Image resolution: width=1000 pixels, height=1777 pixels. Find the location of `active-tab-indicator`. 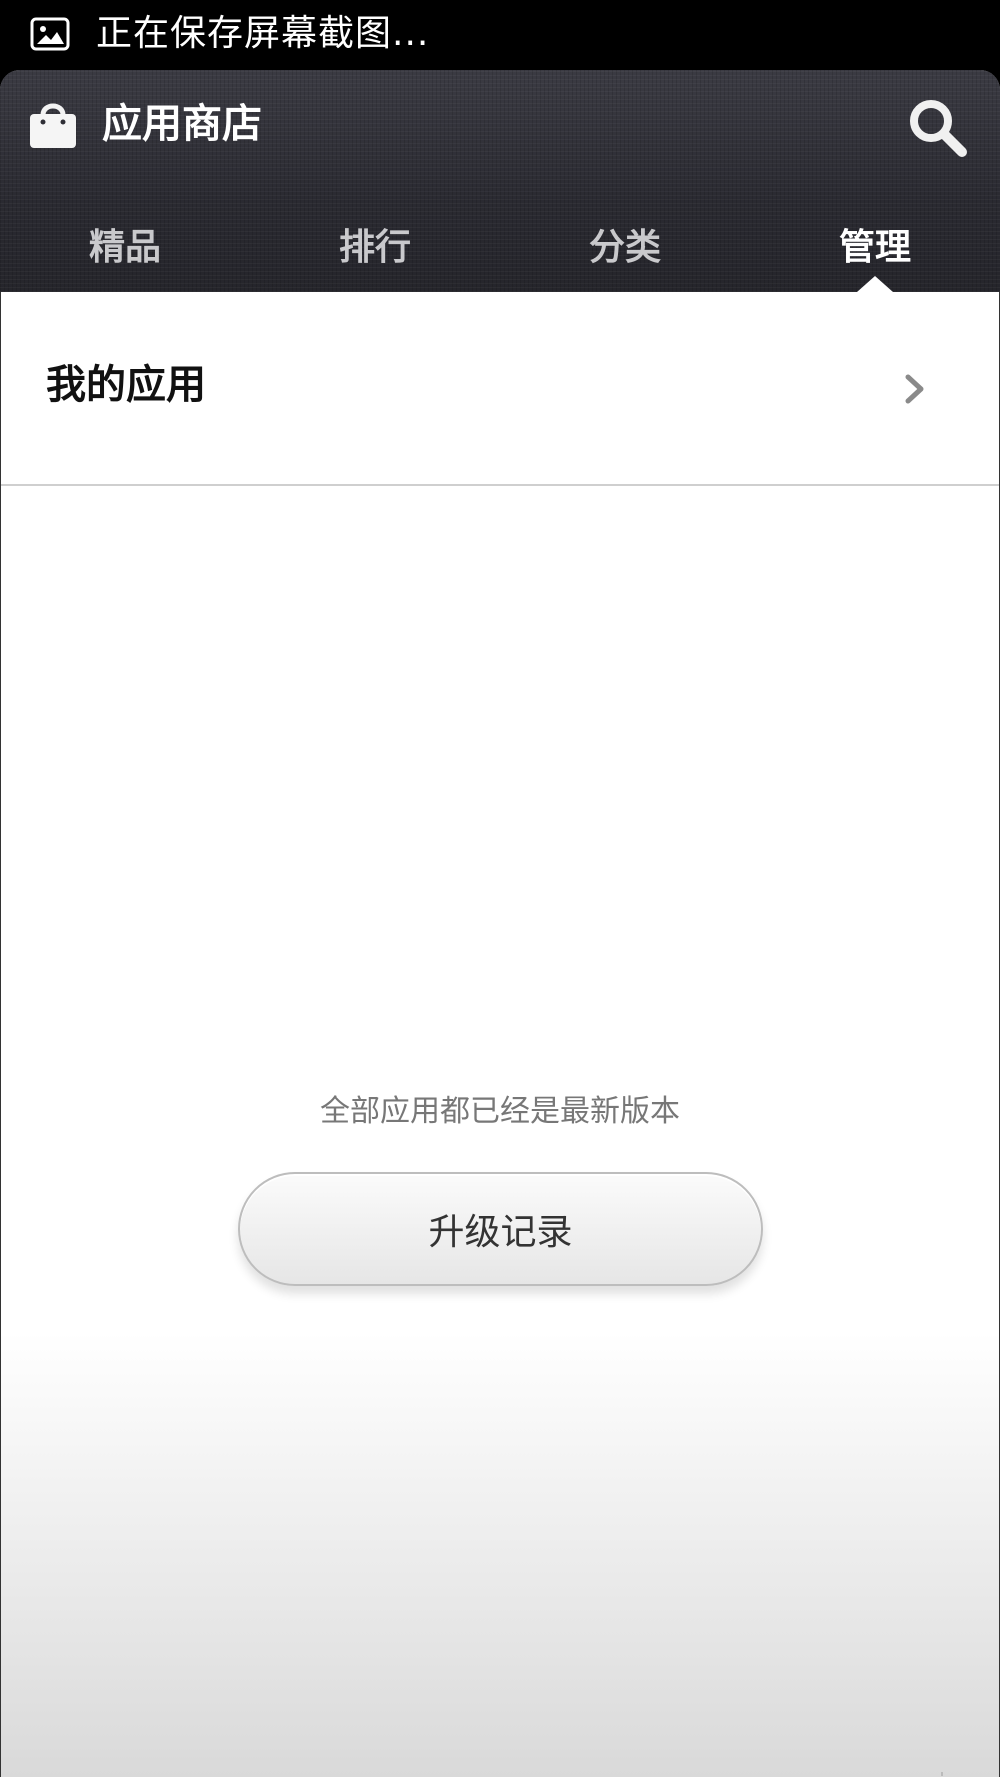

active-tab-indicator is located at coordinates (875, 284).